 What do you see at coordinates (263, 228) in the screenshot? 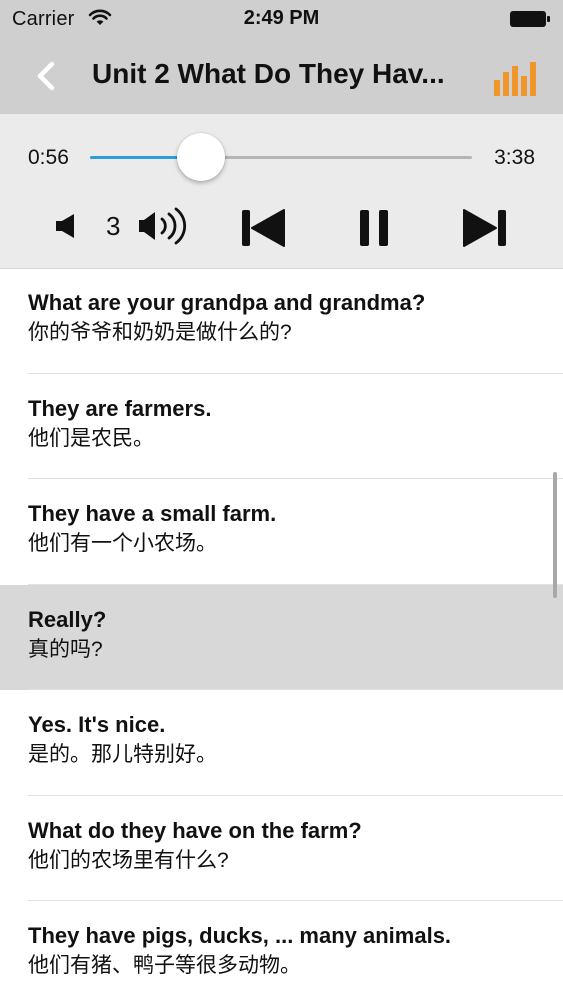
I see `previous-track-icon` at bounding box center [263, 228].